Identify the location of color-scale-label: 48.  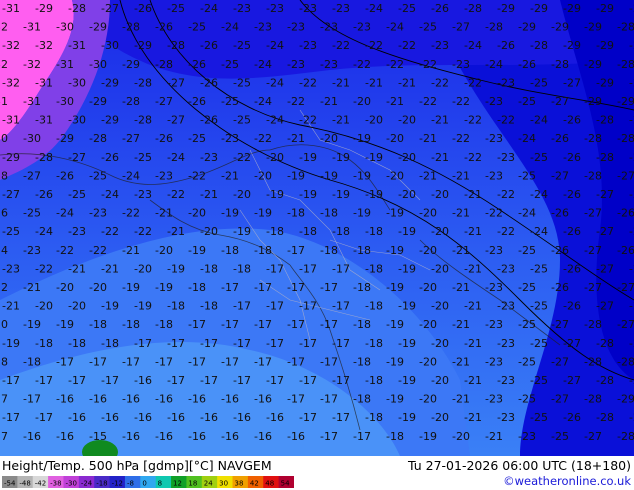
(269, 484).